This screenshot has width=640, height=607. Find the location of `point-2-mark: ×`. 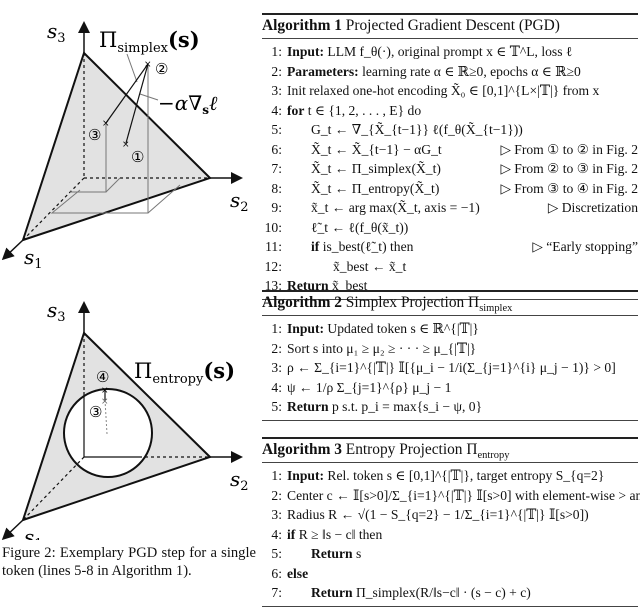

point-2-mark: × is located at coordinates (148, 65).